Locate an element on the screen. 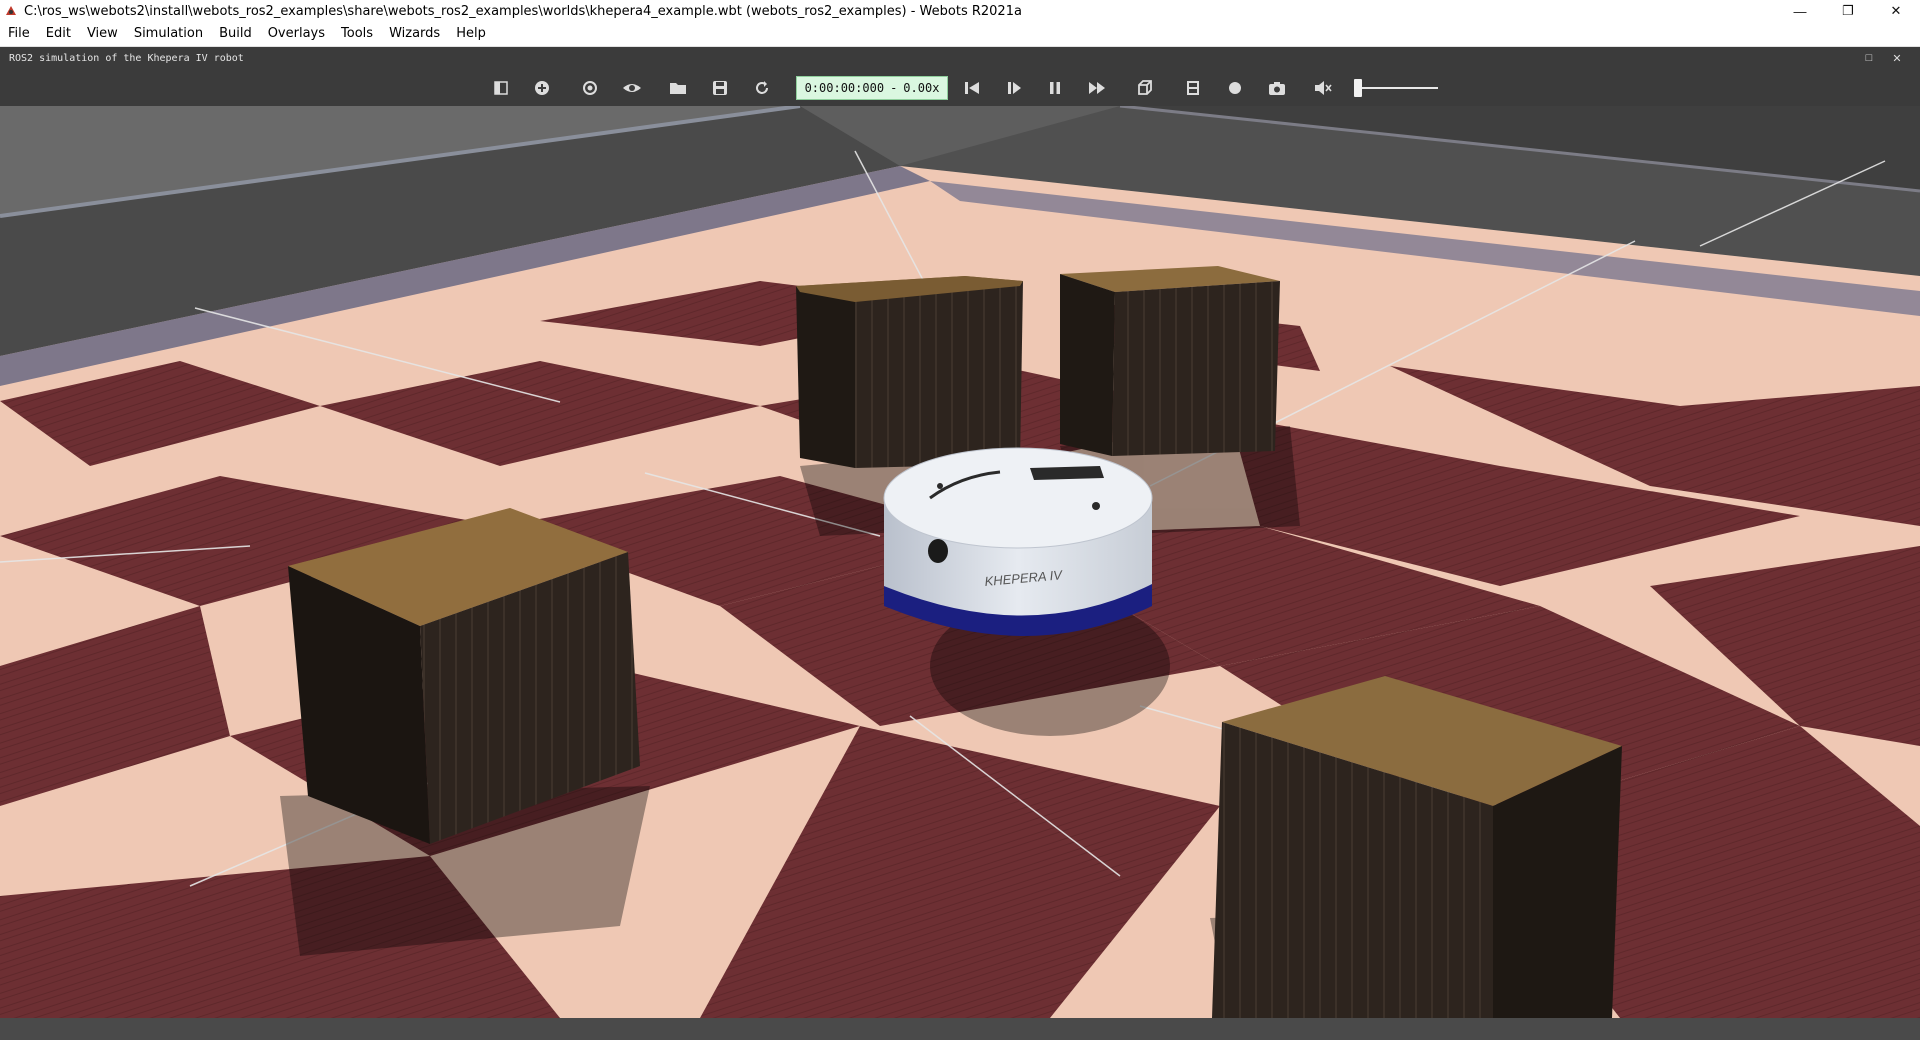  open-world-icon is located at coordinates (678, 88).